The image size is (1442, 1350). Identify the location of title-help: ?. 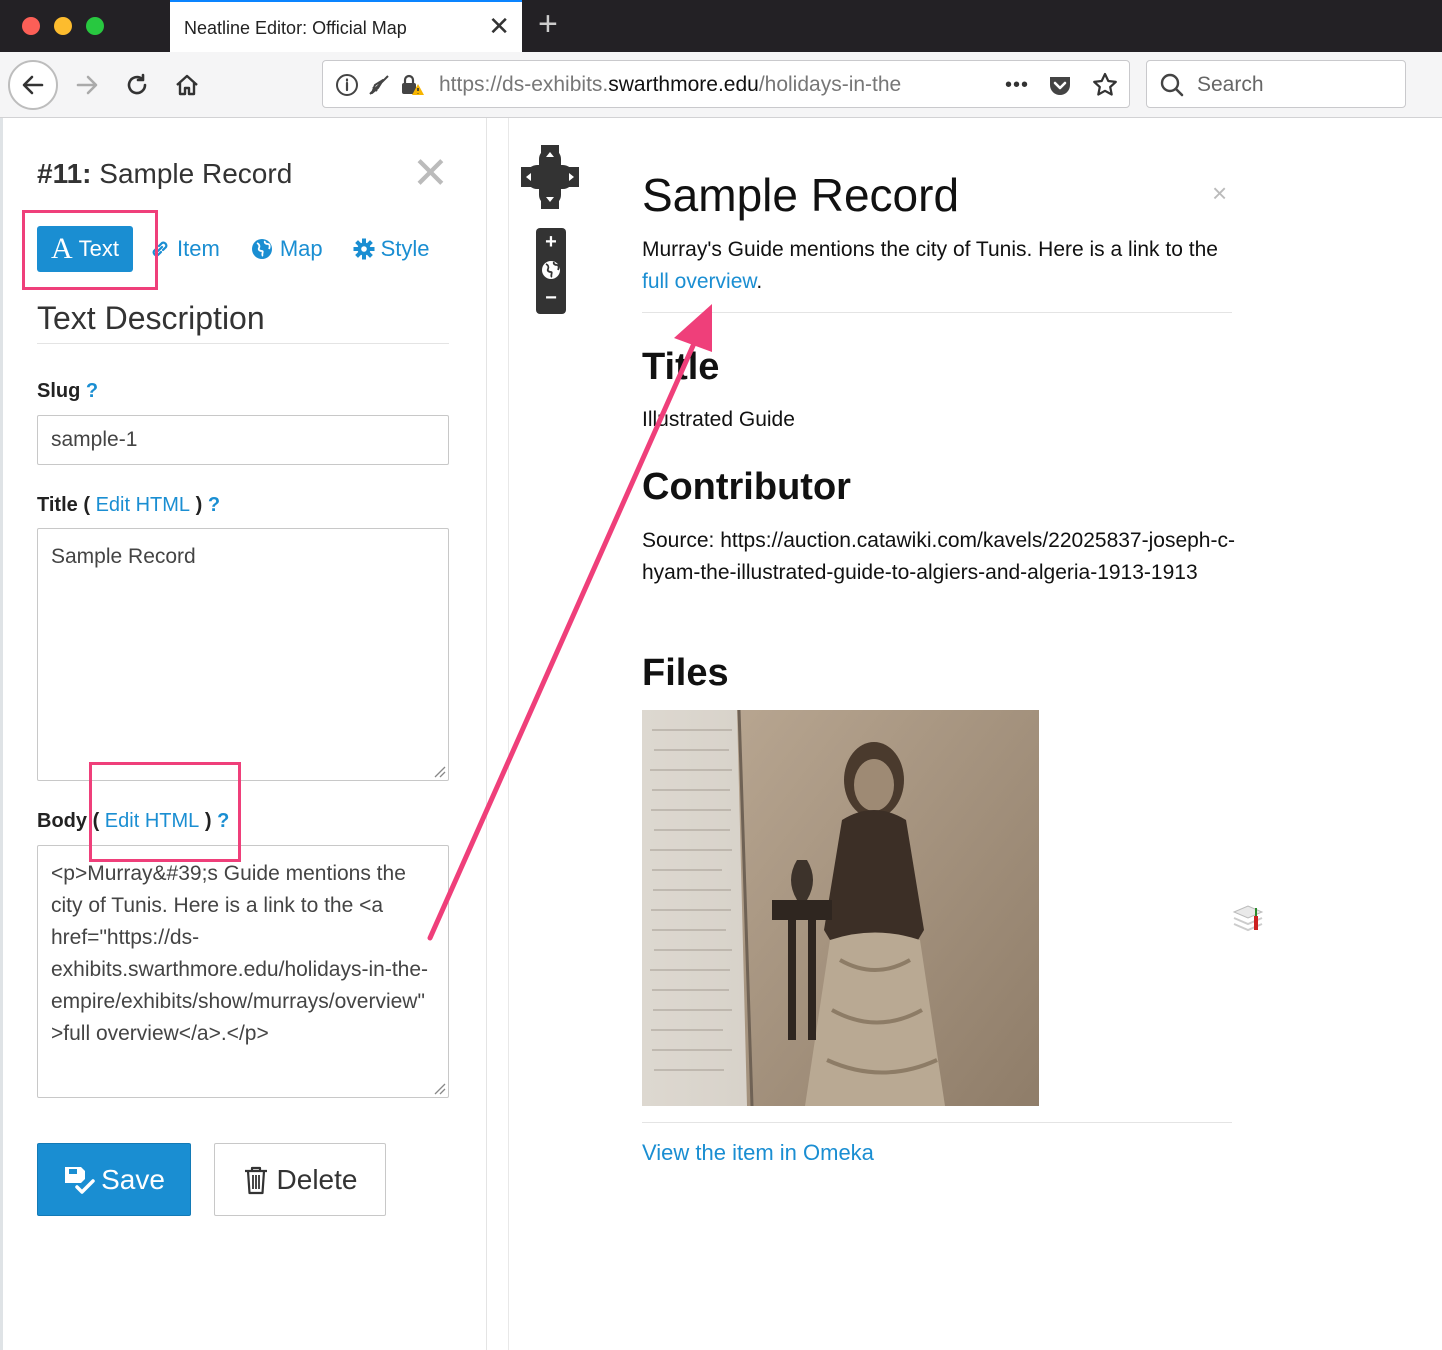
(214, 505).